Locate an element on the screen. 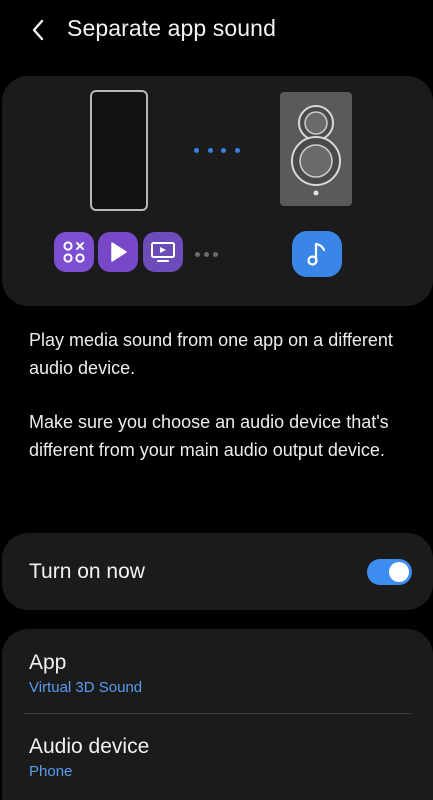 The height and width of the screenshot is (800, 433). chevron-left-icon is located at coordinates (38, 30).